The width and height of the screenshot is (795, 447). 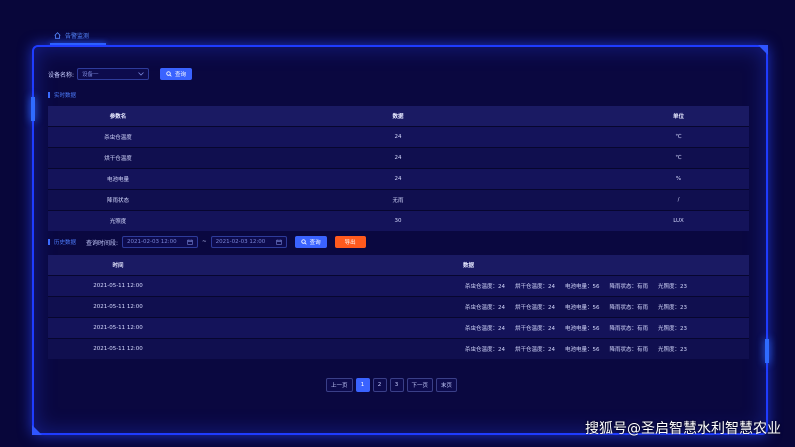 What do you see at coordinates (683, 429) in the screenshot?
I see `watermark-text: 搜狐号@圣启智慧水利智慧农业` at bounding box center [683, 429].